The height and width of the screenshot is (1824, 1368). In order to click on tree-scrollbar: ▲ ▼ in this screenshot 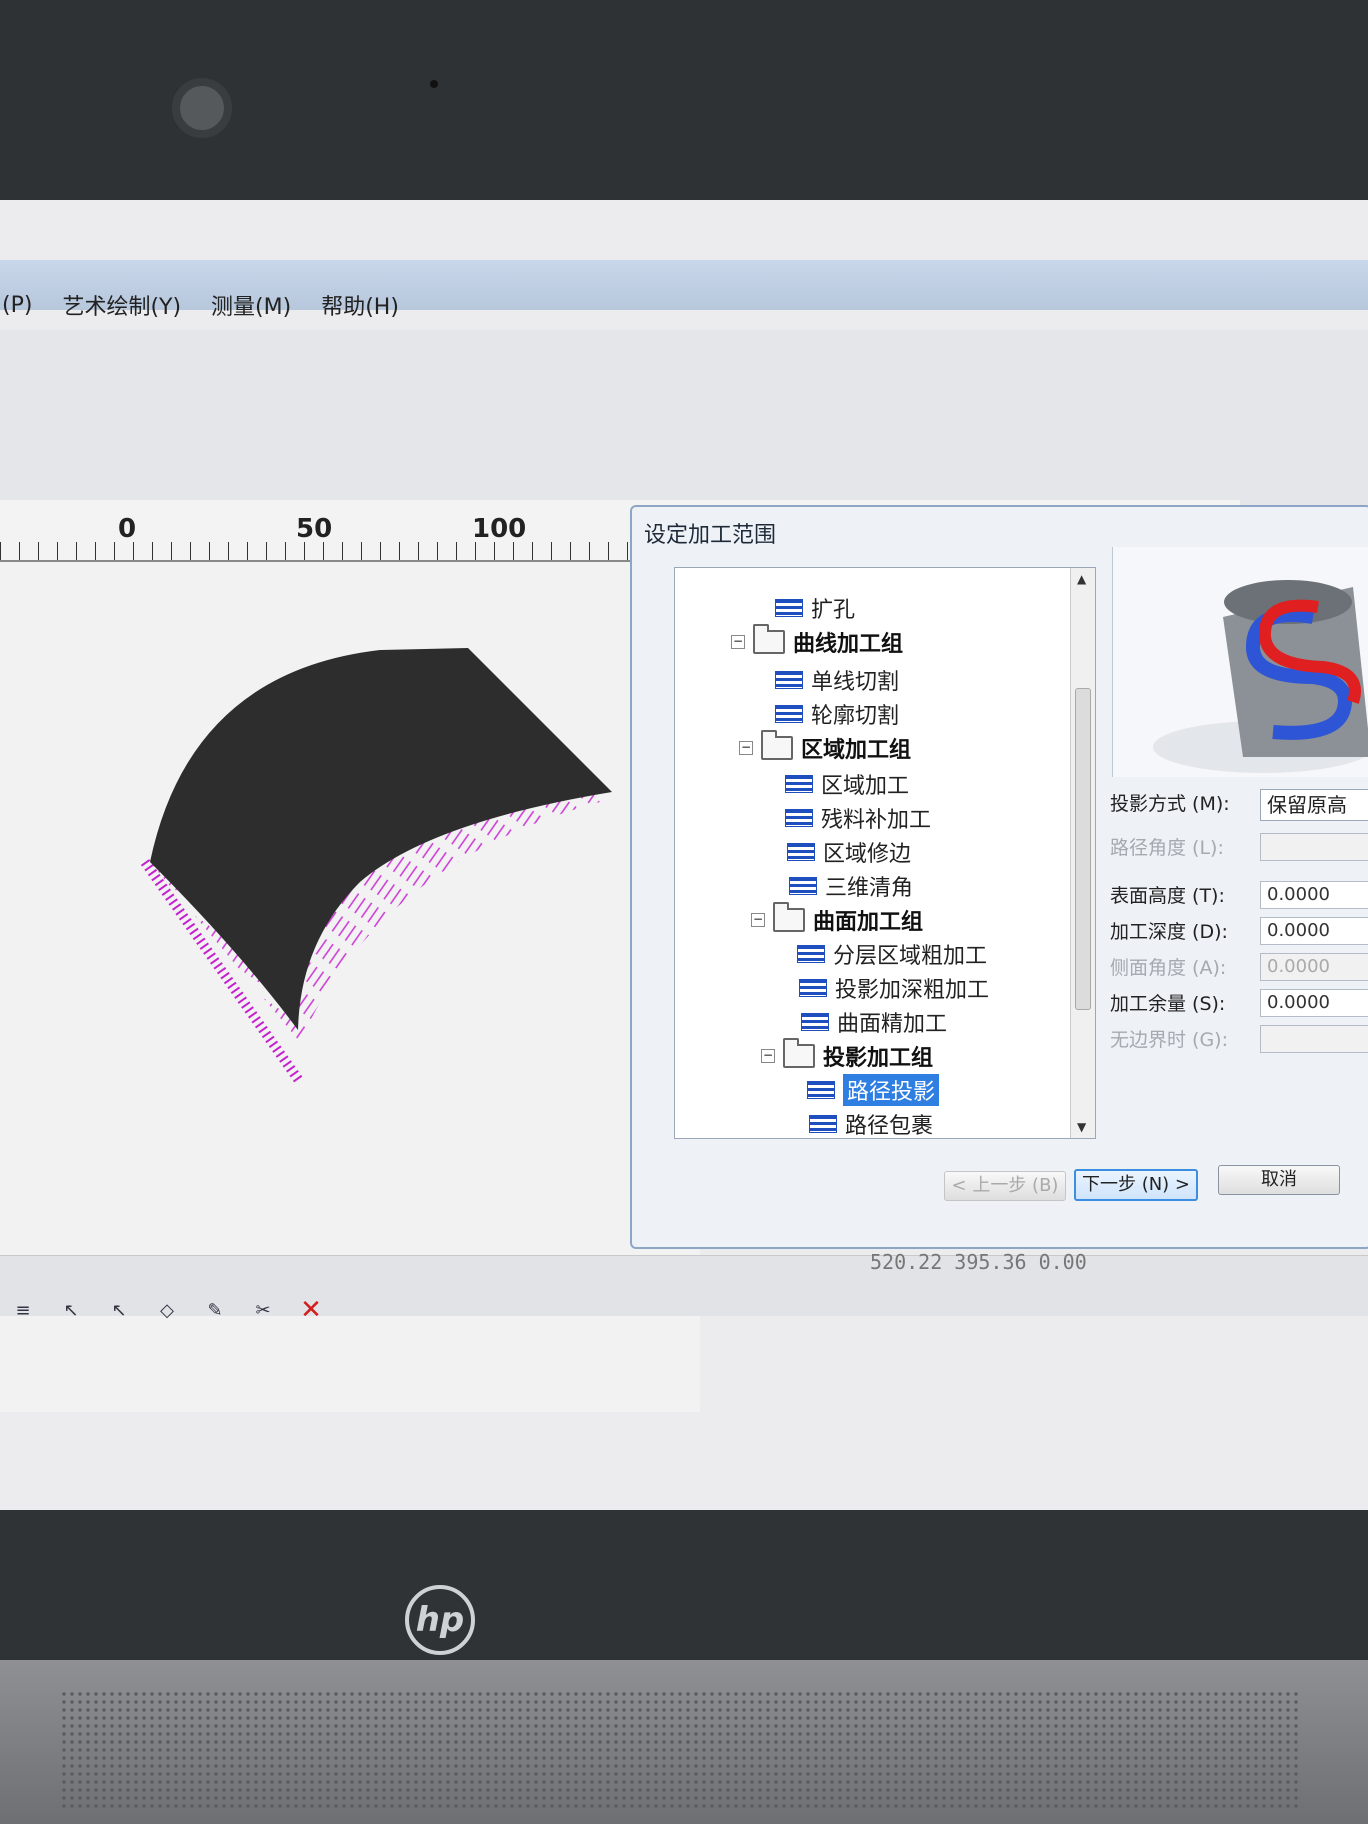, I will do `click(1082, 853)`.